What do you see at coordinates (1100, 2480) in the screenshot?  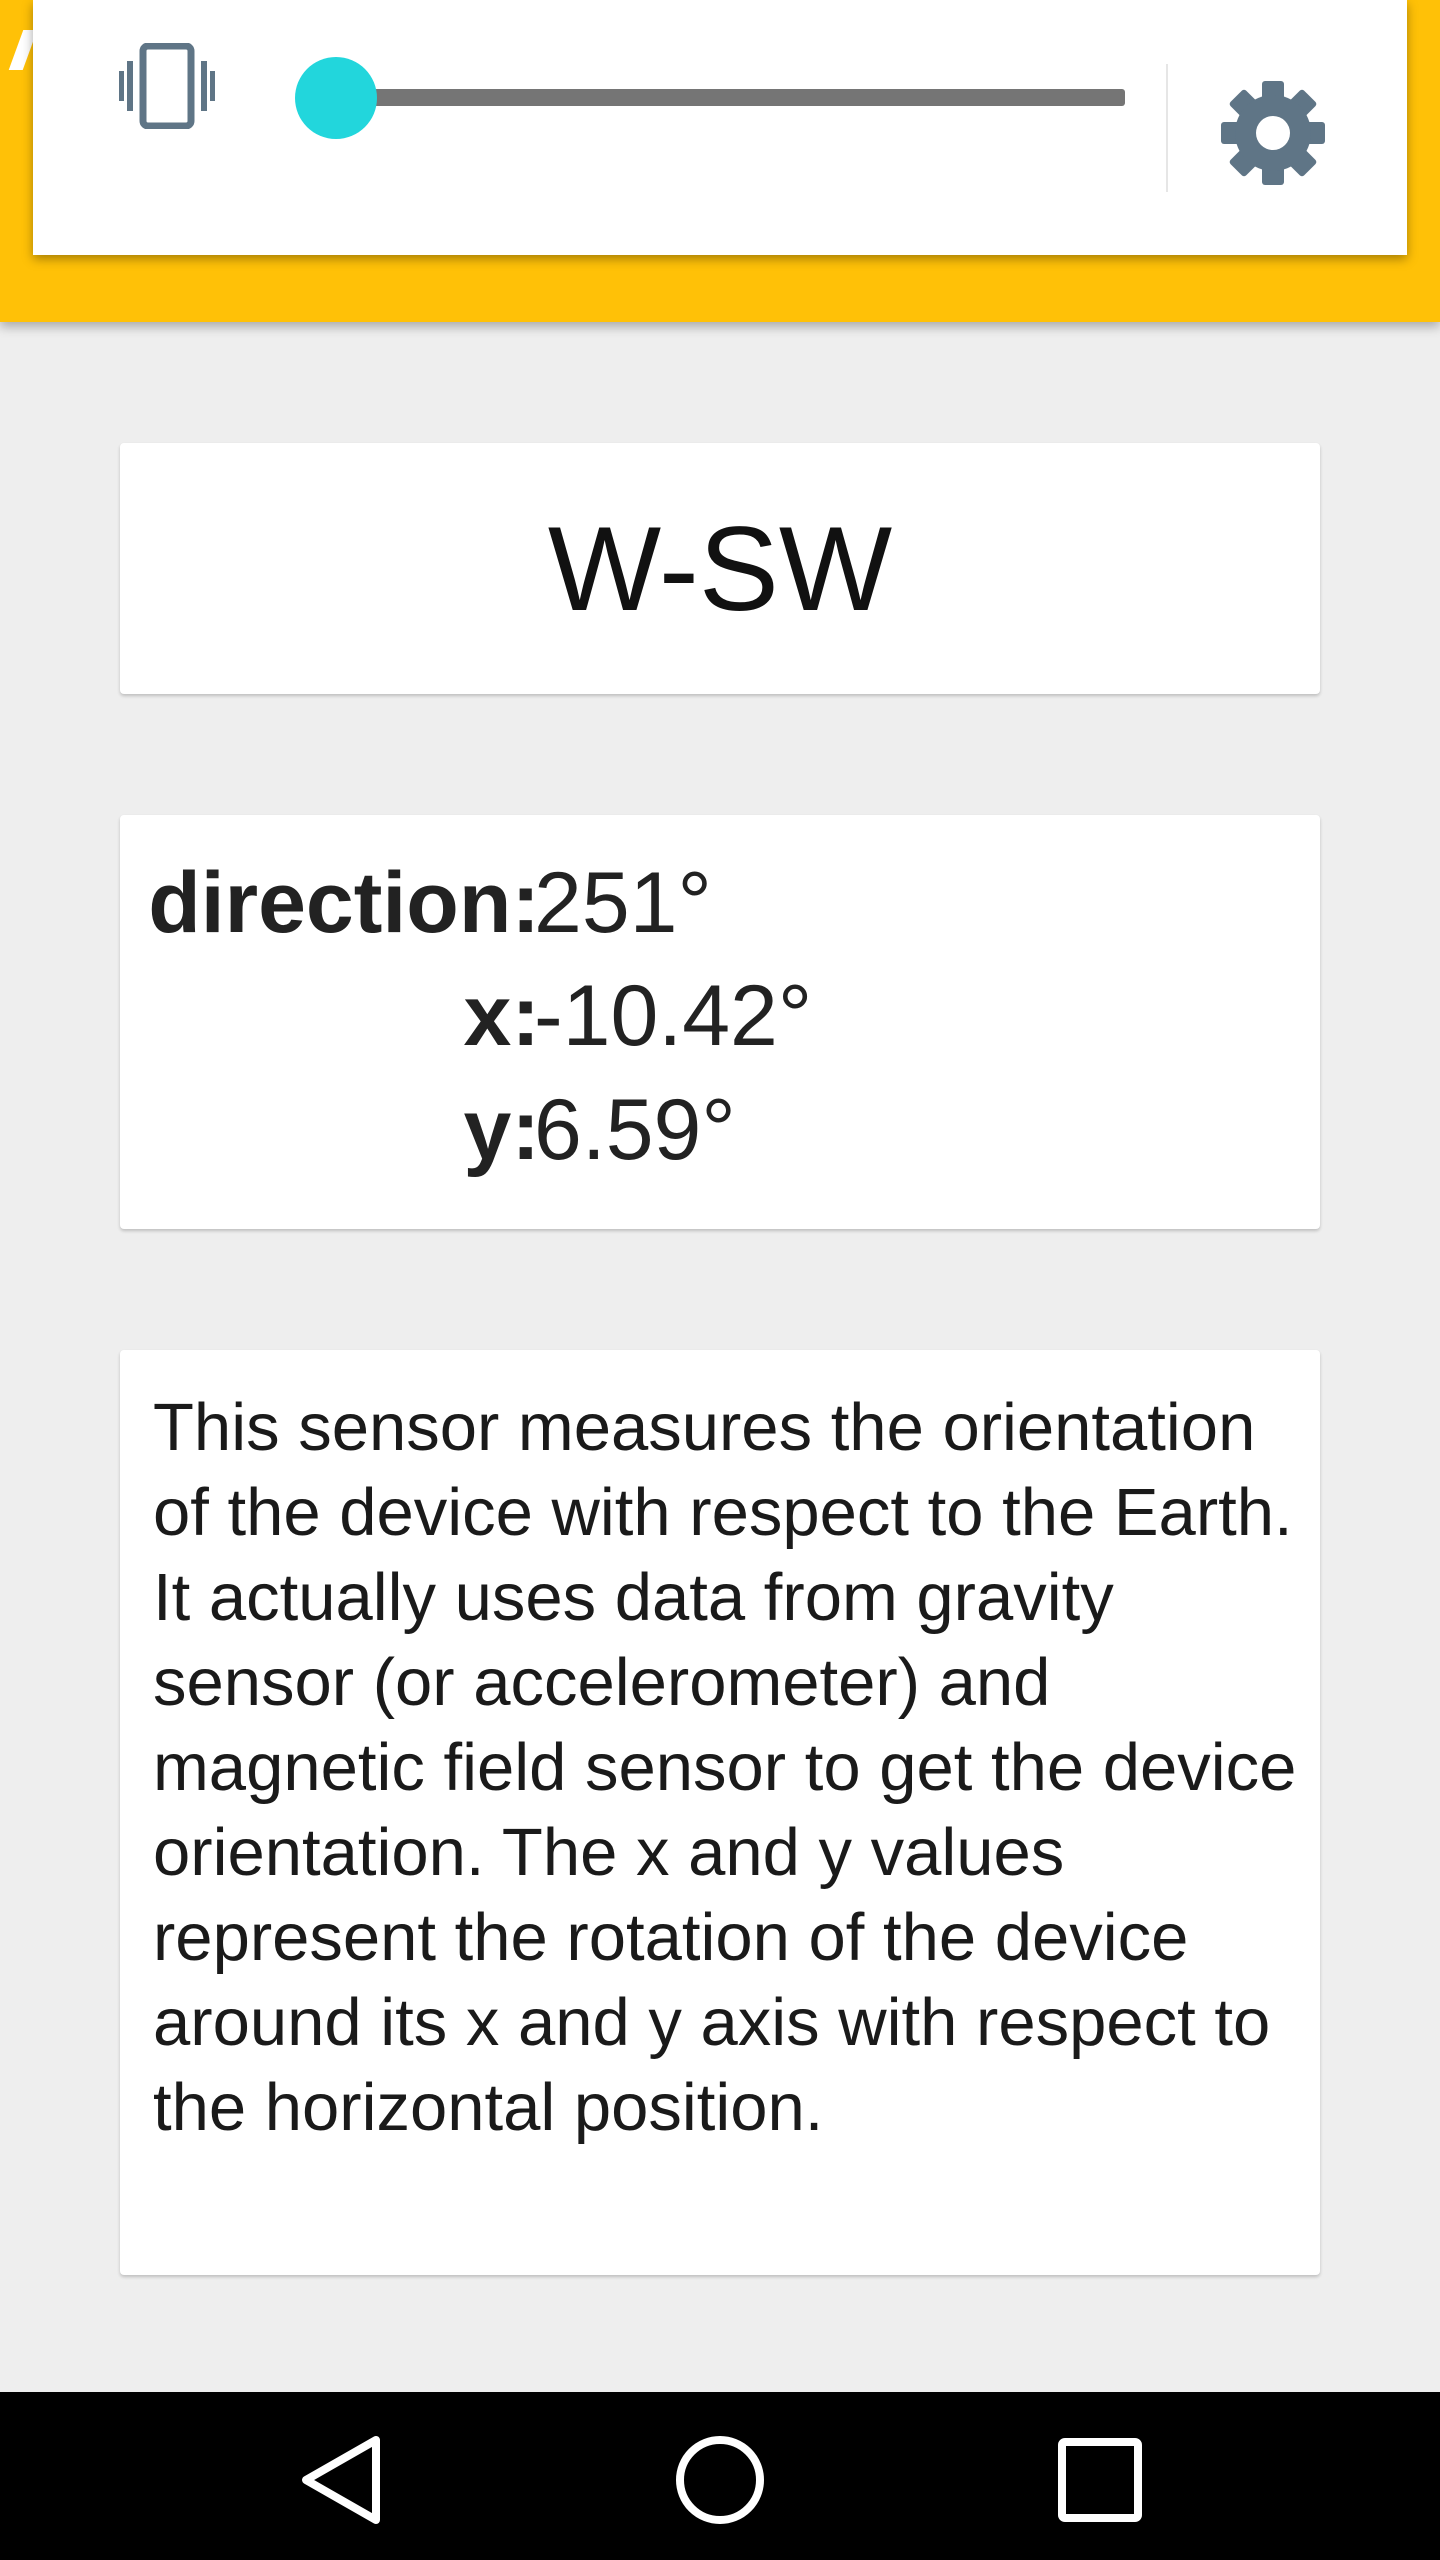 I see `recents-square-icon` at bounding box center [1100, 2480].